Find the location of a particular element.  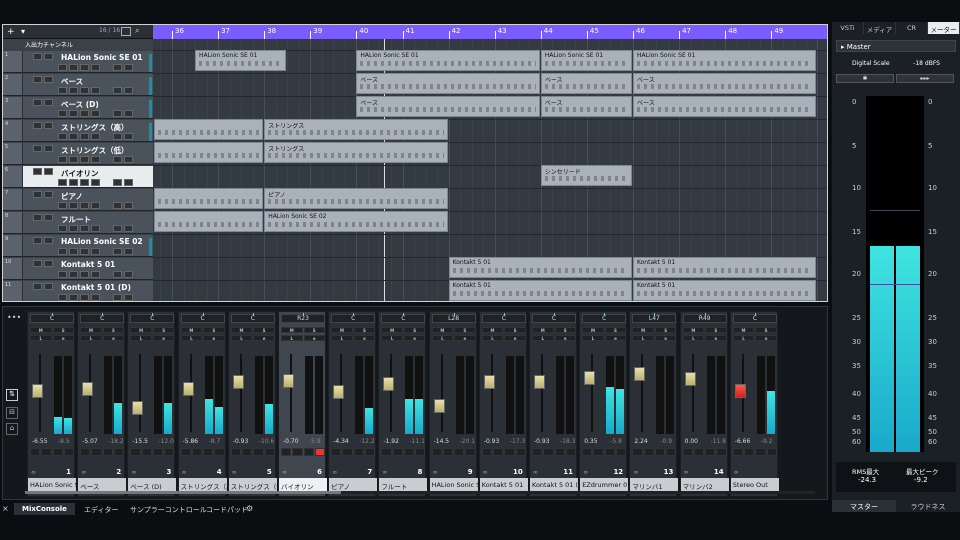

track-name: ベース is located at coordinates (72, 81).